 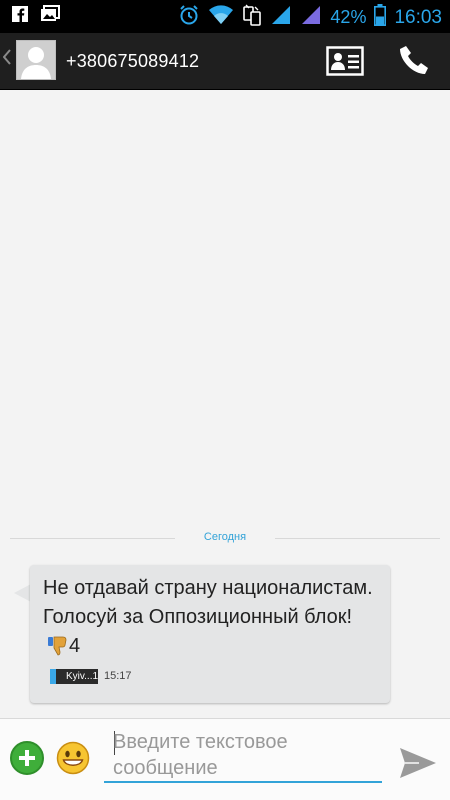 I want to click on smiley-icon, so click(x=73, y=758).